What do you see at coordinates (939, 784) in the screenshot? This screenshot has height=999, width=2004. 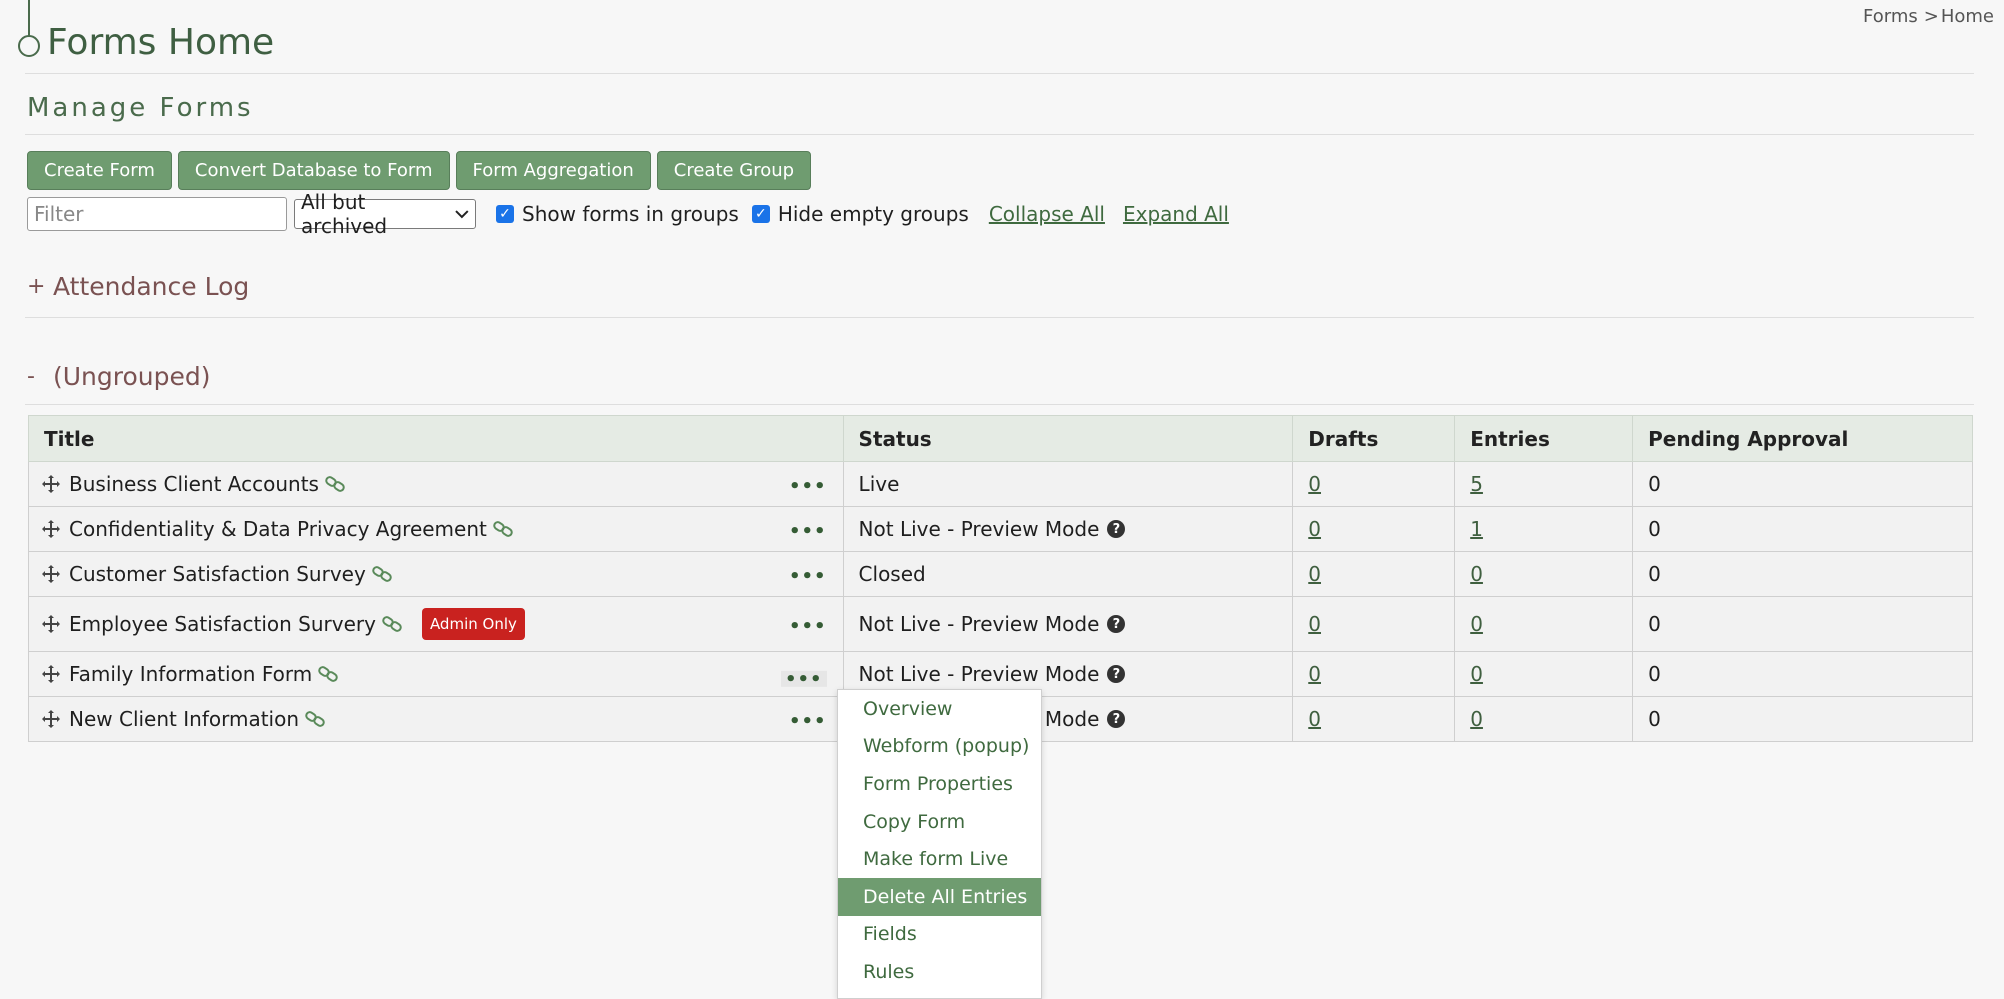 I see `menu-item-form-properties: Form Properties` at bounding box center [939, 784].